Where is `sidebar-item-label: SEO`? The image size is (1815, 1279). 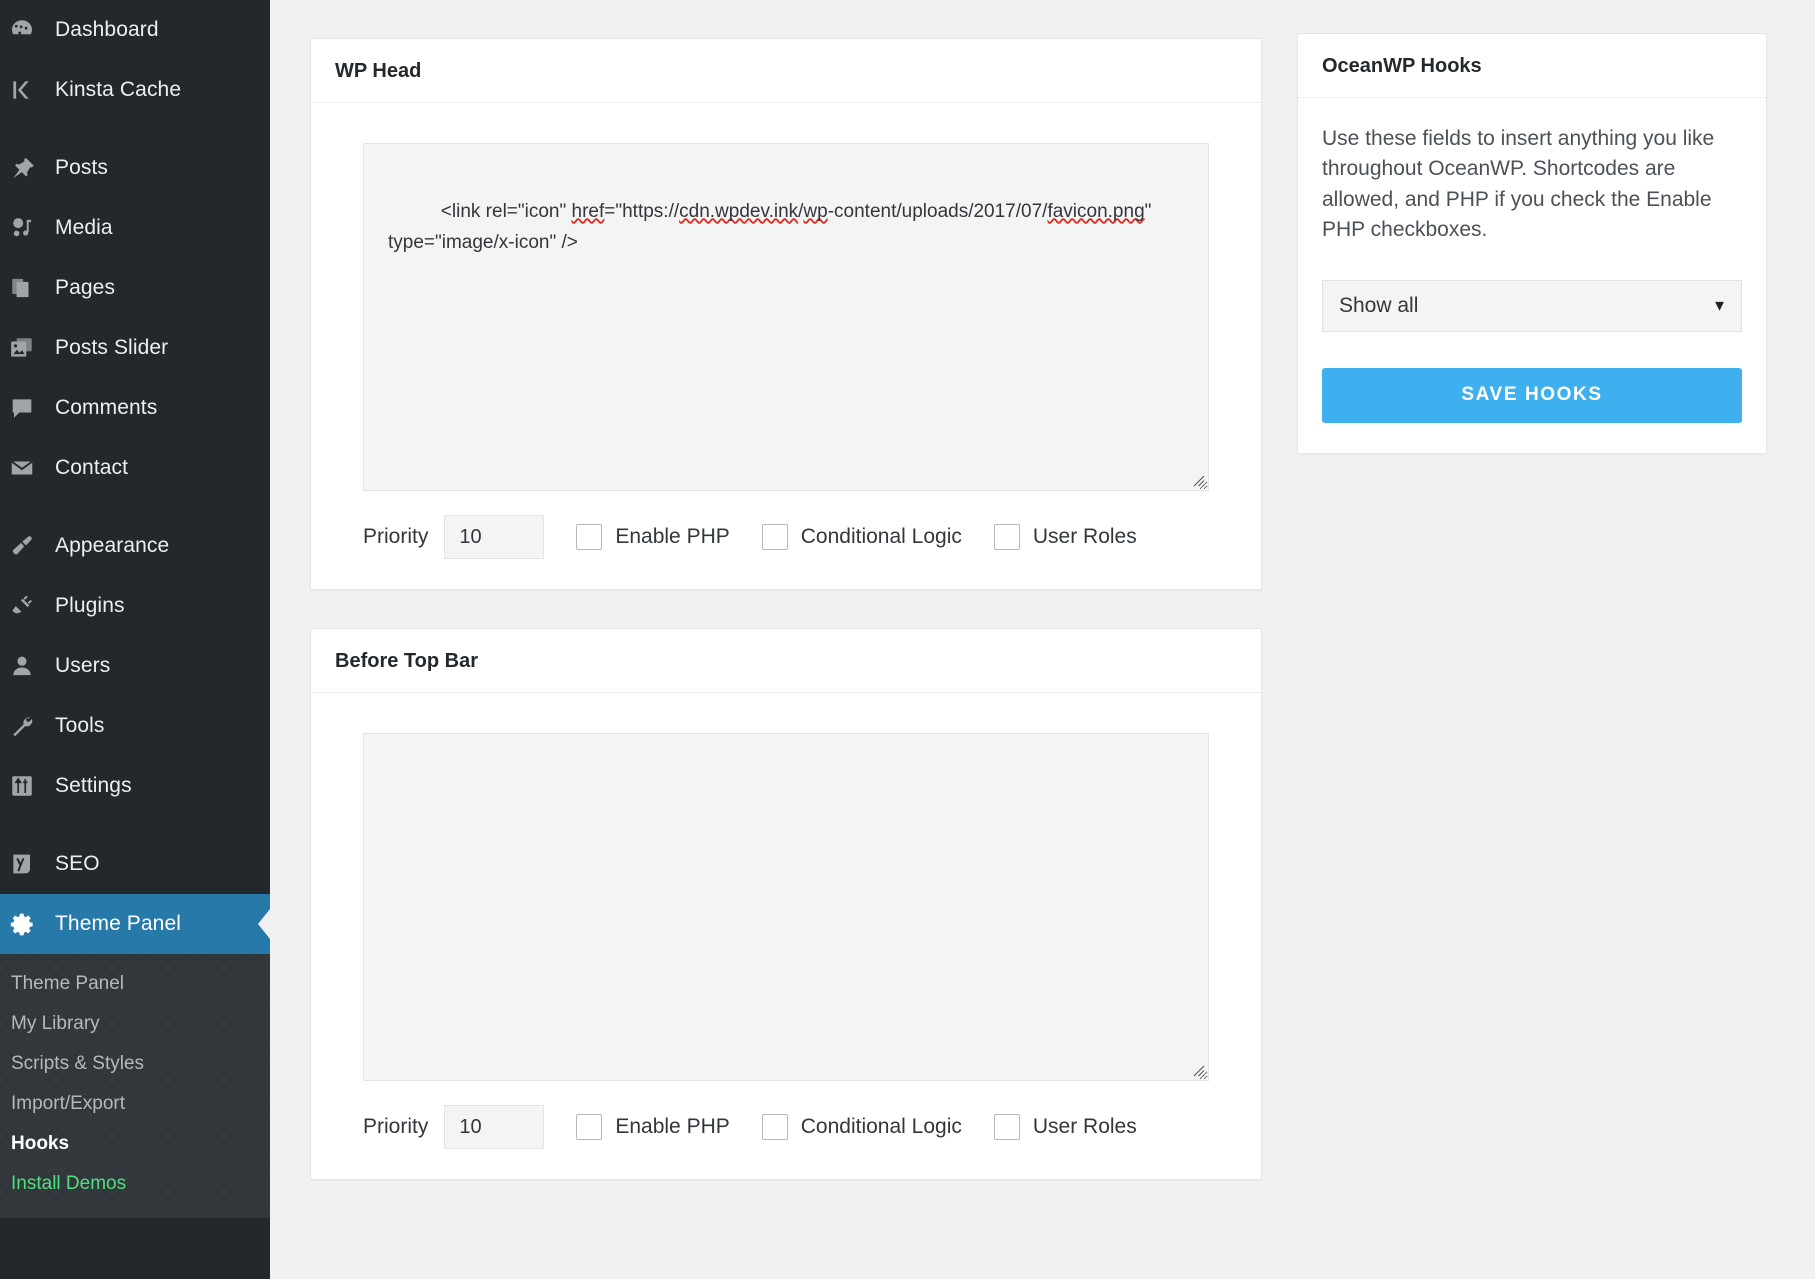
sidebar-item-label: SEO is located at coordinates (77, 863).